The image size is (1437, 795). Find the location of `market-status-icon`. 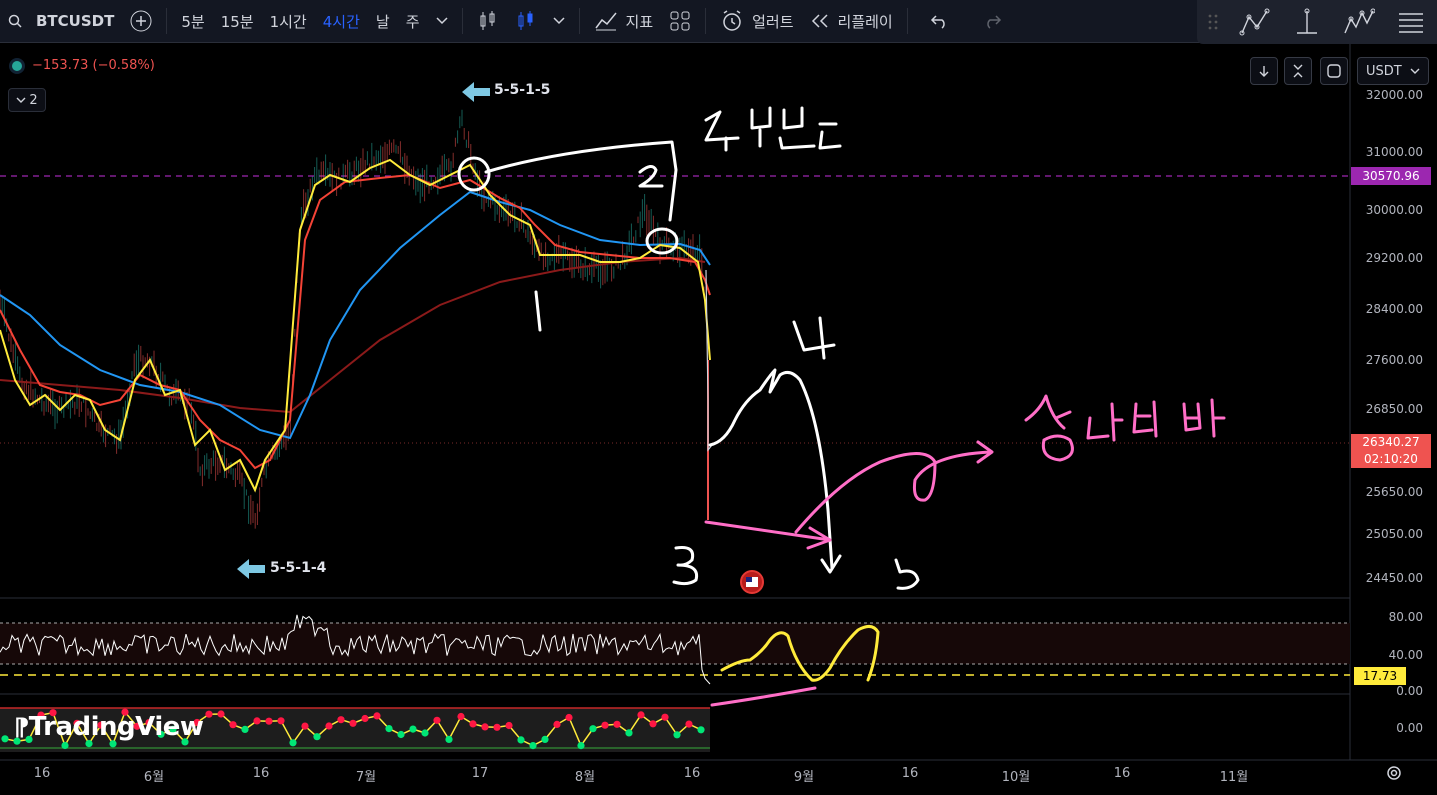

market-status-icon is located at coordinates (17, 65).